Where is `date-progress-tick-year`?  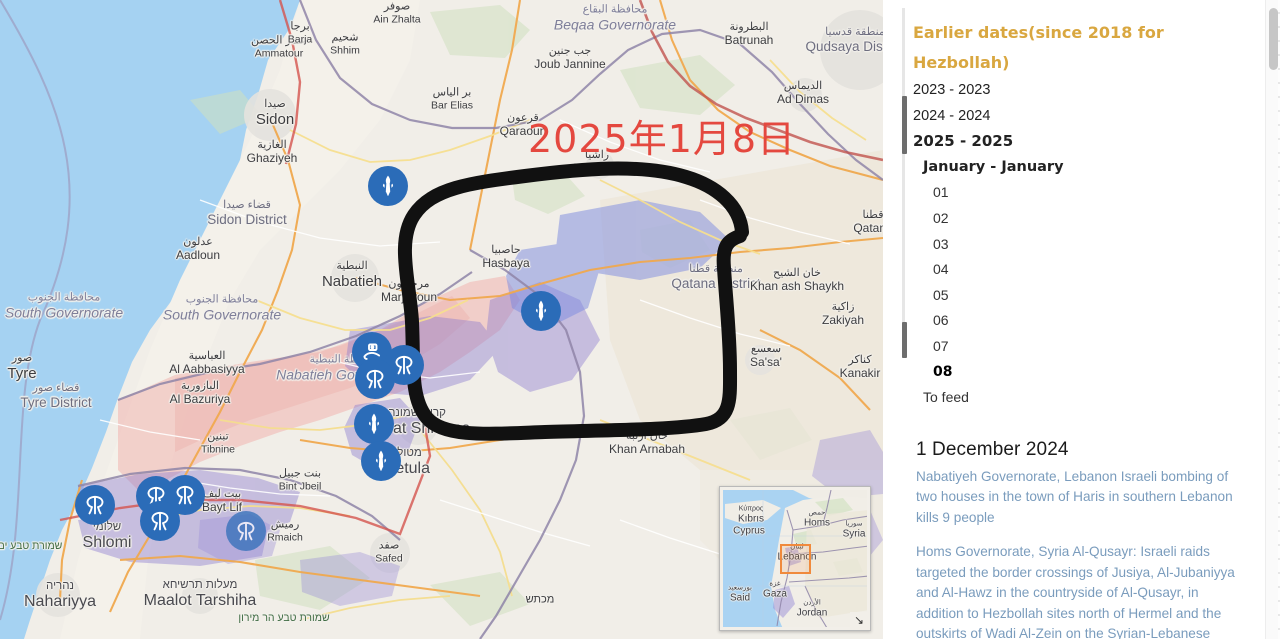
date-progress-tick-year is located at coordinates (904, 125).